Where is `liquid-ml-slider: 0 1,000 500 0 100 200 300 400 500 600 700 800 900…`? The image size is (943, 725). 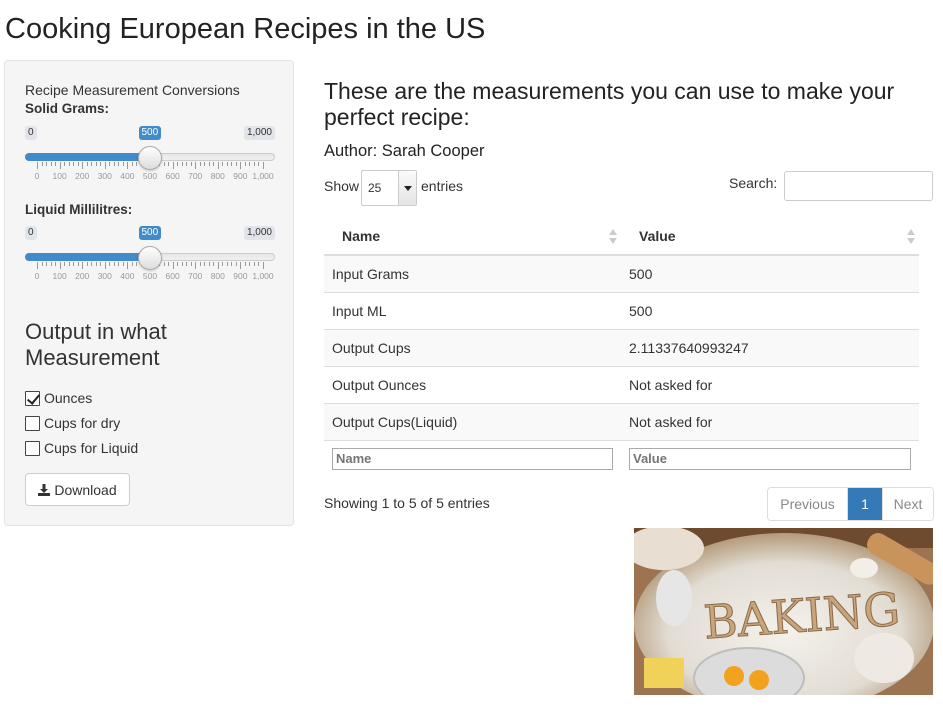 liquid-ml-slider: 0 1,000 500 0 100 200 300 400 500 600 700 800 900… is located at coordinates (150, 261).